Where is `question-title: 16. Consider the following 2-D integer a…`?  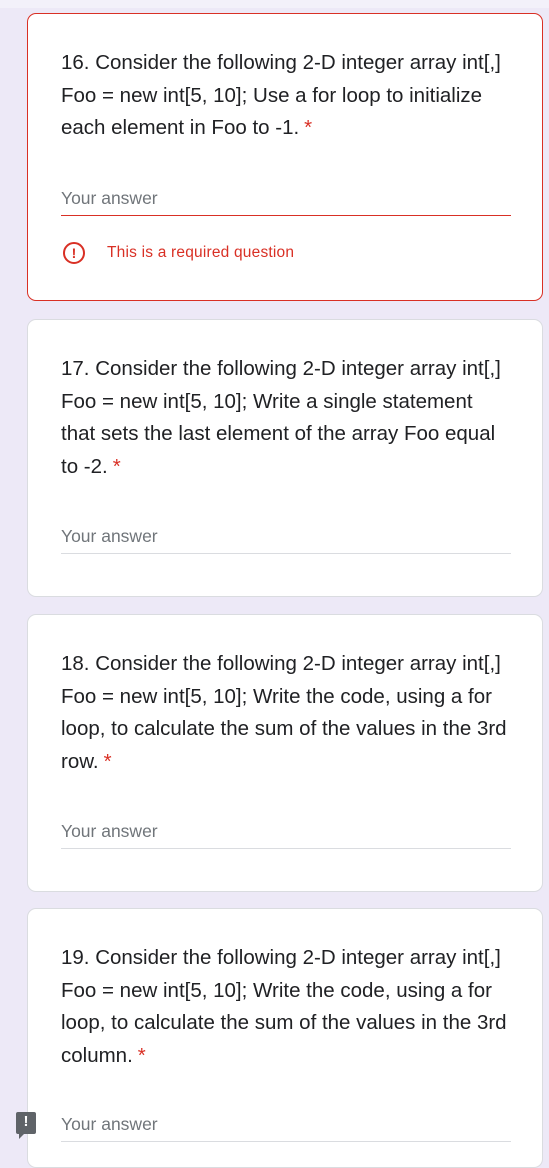
question-title: 16. Consider the following 2-D integer a… is located at coordinates (286, 96).